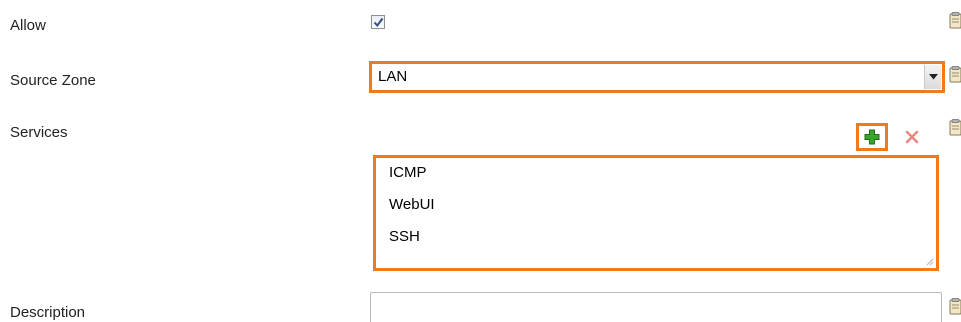 The width and height of the screenshot is (961, 322). I want to click on source-zone-label: Source Zone, so click(53, 80).